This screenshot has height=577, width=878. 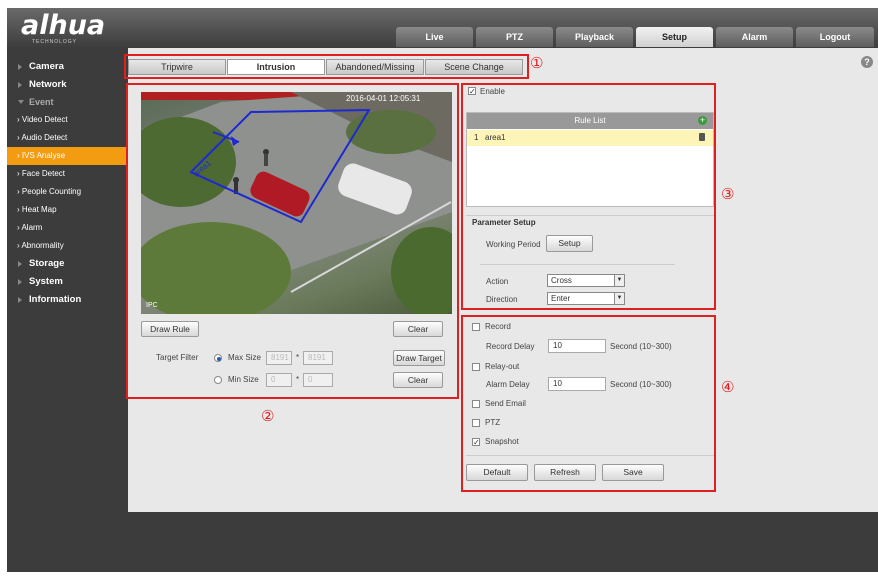 I want to click on sidebar-item-network: Network, so click(x=67, y=85).